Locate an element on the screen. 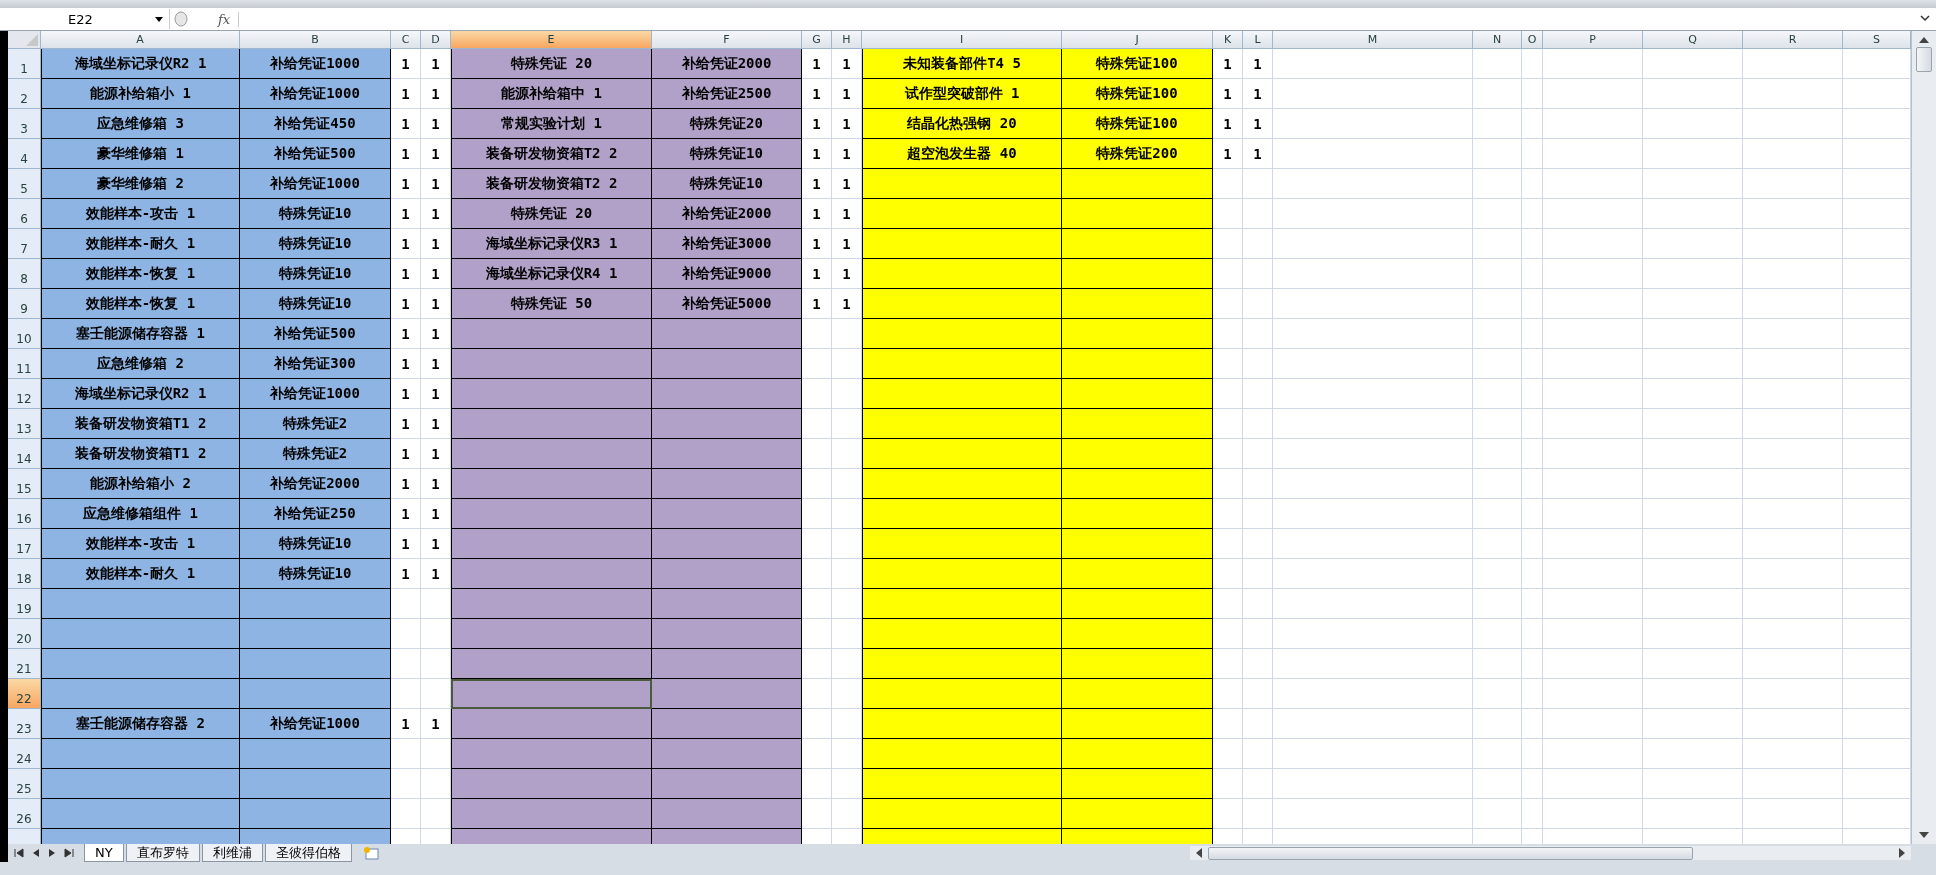  row-header: 1 is located at coordinates (24, 64).